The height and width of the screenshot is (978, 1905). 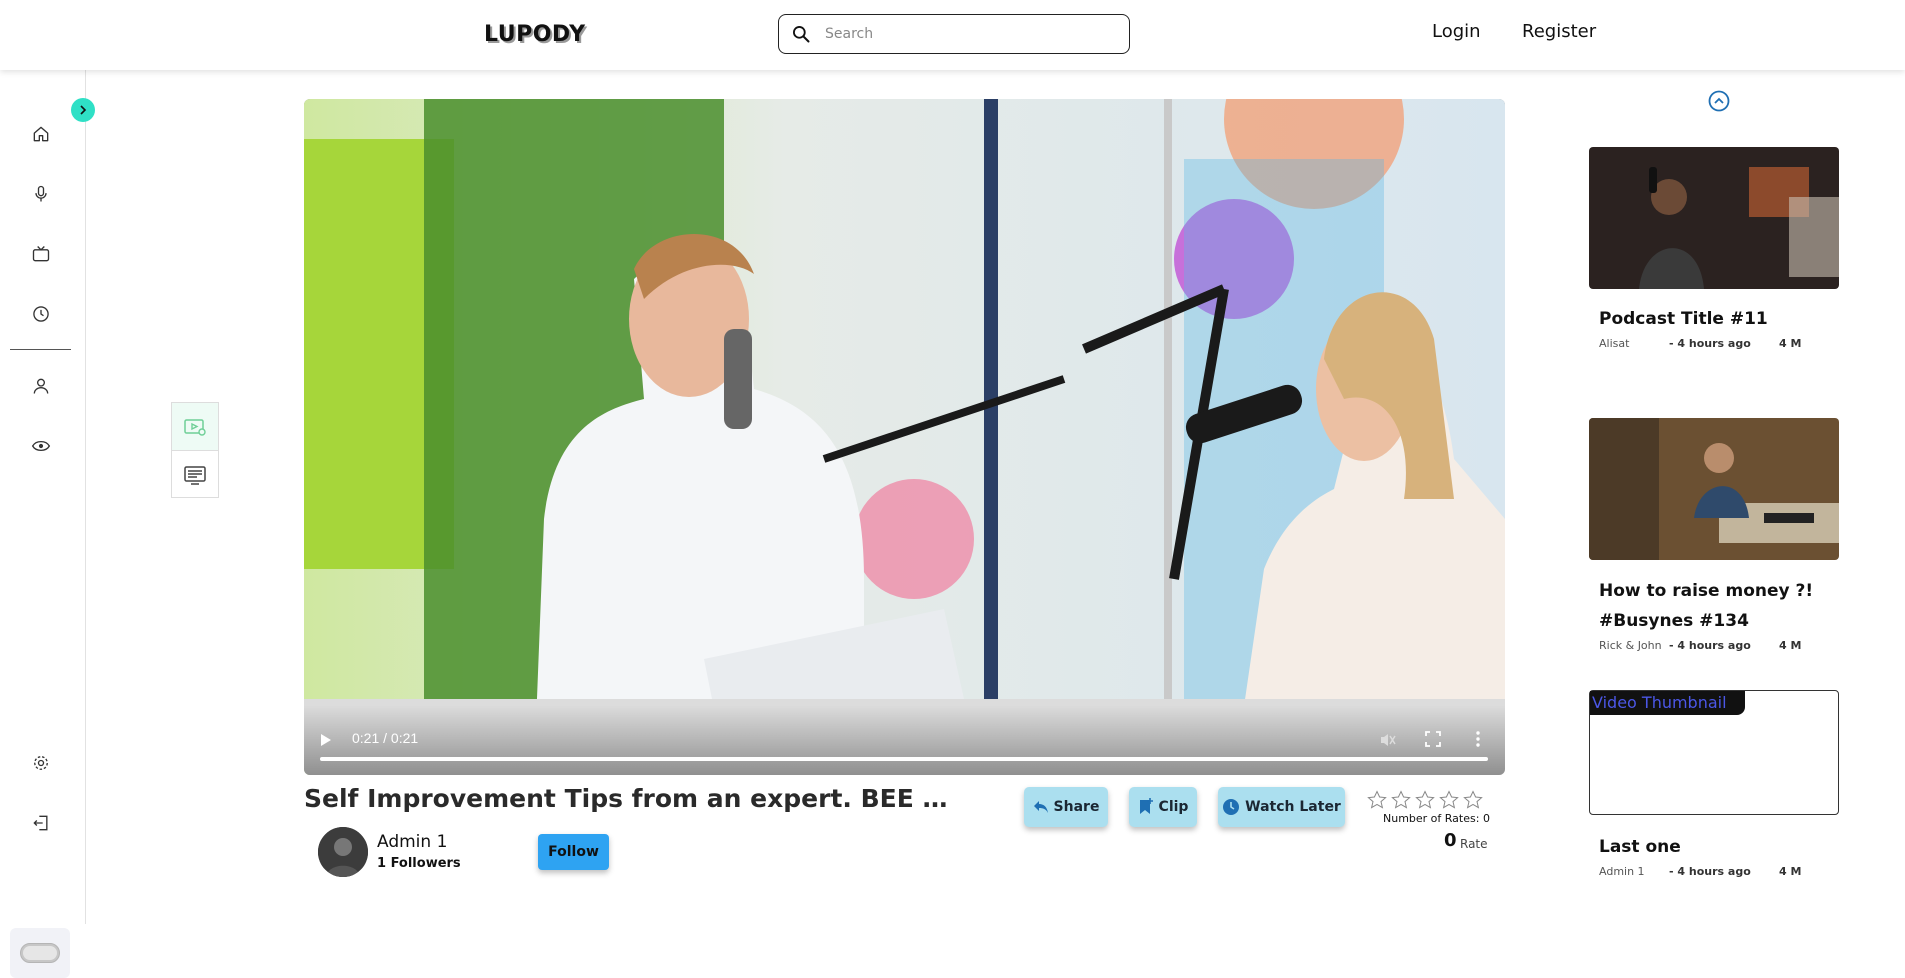 I want to click on sidebar, so click(x=43, y=524).